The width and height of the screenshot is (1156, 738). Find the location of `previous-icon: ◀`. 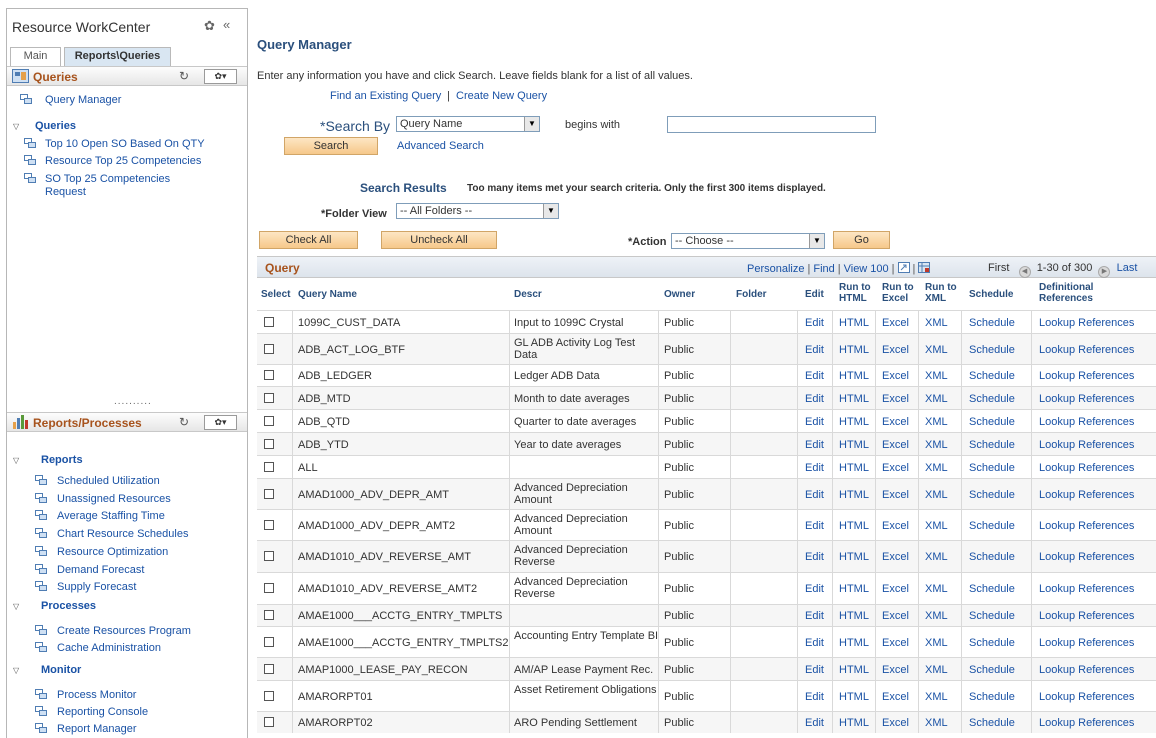

previous-icon: ◀ is located at coordinates (1024, 272).